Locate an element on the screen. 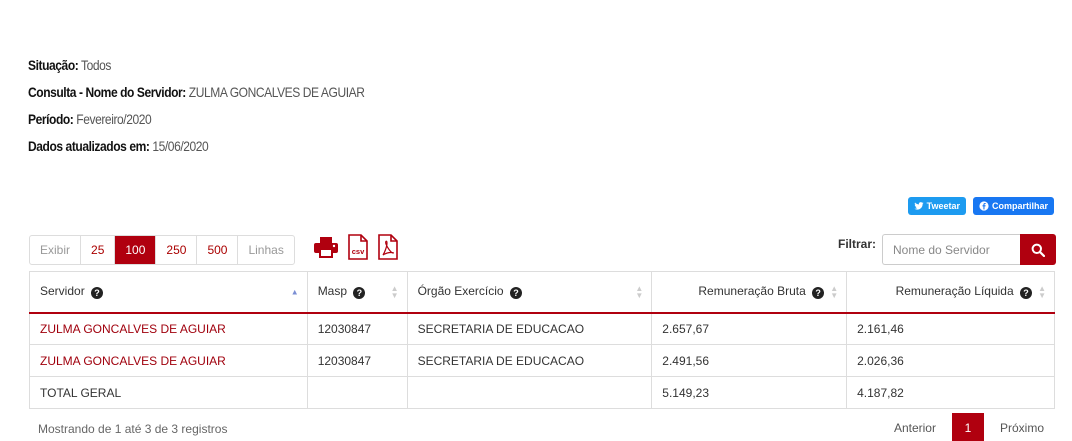 Image resolution: width=1072 pixels, height=441 pixels. column-header-remuneracao-bruta: Remuneração Bruta ? ▲ ▼ is located at coordinates (749, 292).